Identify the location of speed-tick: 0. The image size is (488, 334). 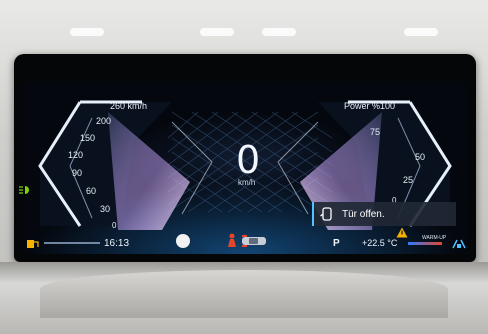
(114, 225).